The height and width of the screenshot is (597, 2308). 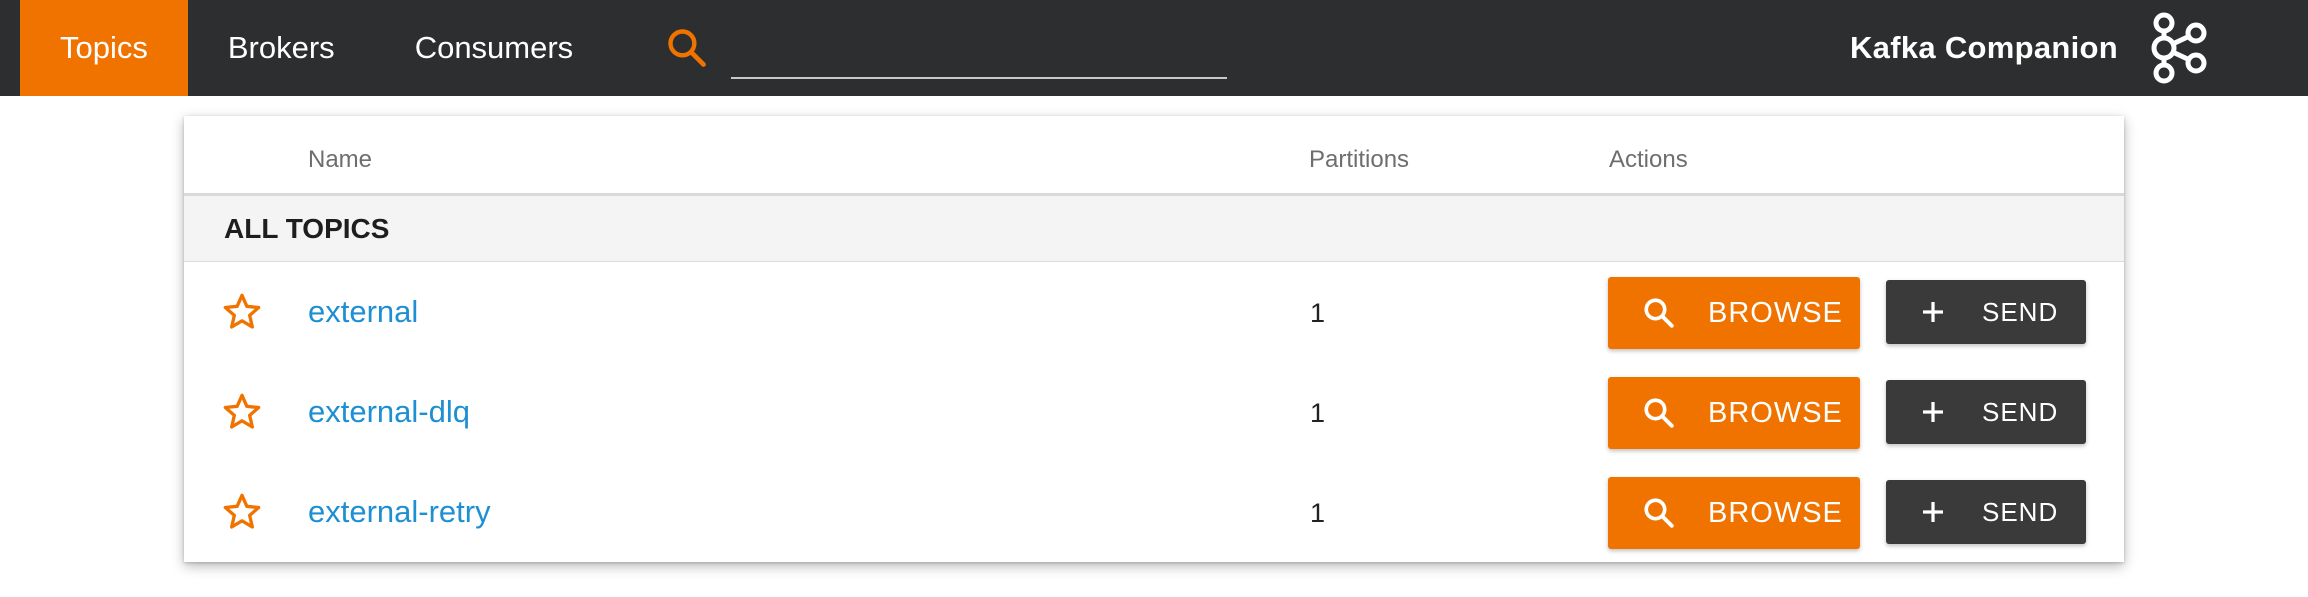 What do you see at coordinates (1154, 512) in the screenshot?
I see `table-row: external-retry 1 BROWSE SEND` at bounding box center [1154, 512].